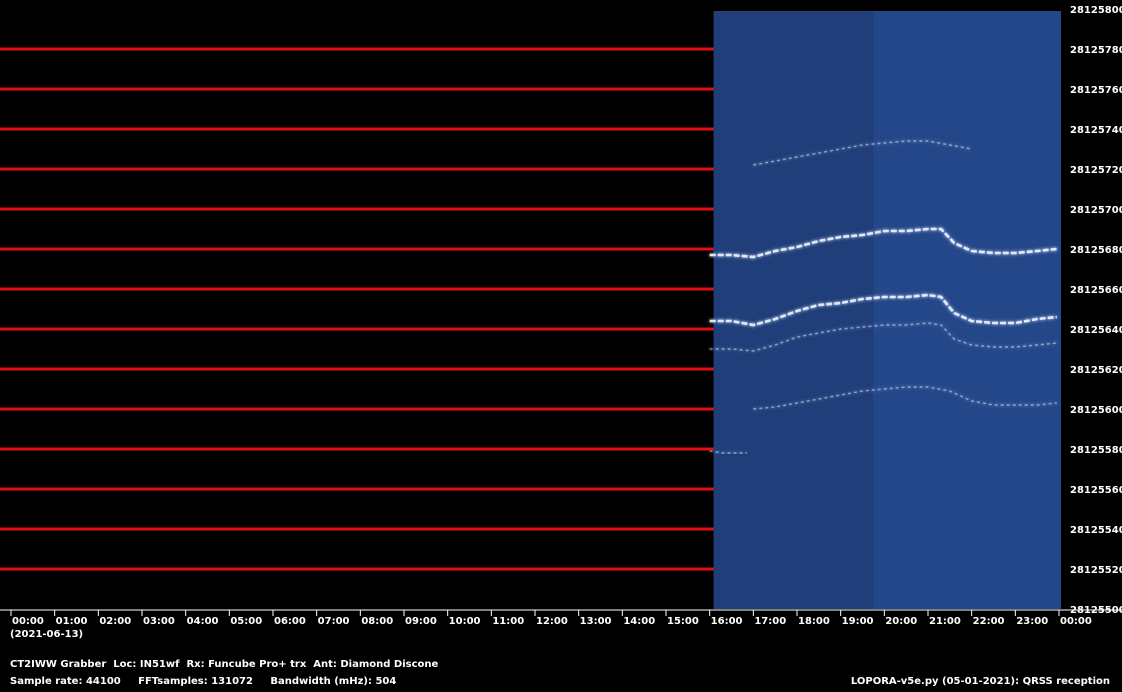 The height and width of the screenshot is (692, 1122). Describe the element at coordinates (334, 621) in the screenshot. I see `x-tick-label: 07:00` at that location.